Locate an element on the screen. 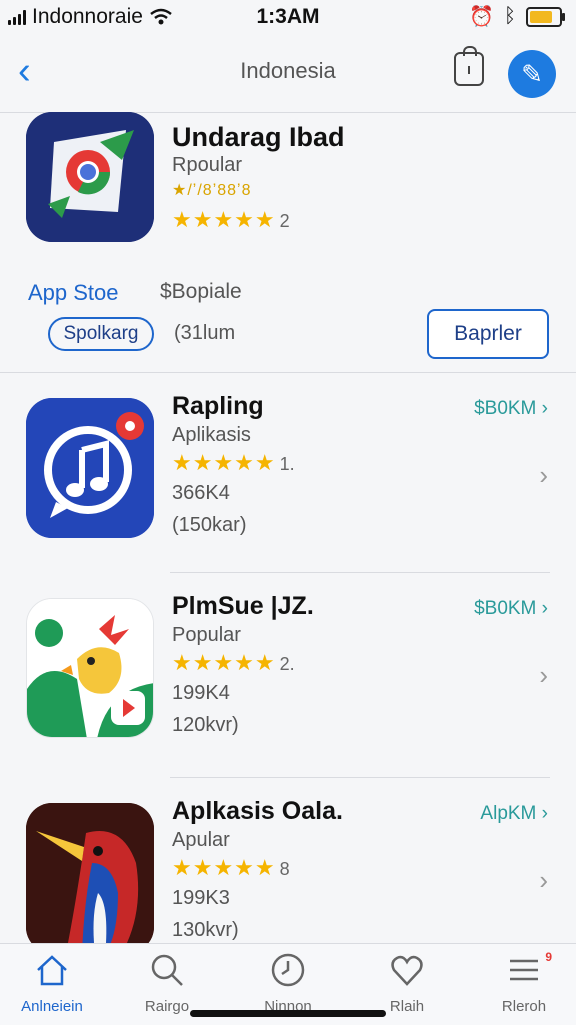 This screenshot has width=576, height=1025. profile-icon: ✎ is located at coordinates (532, 74).